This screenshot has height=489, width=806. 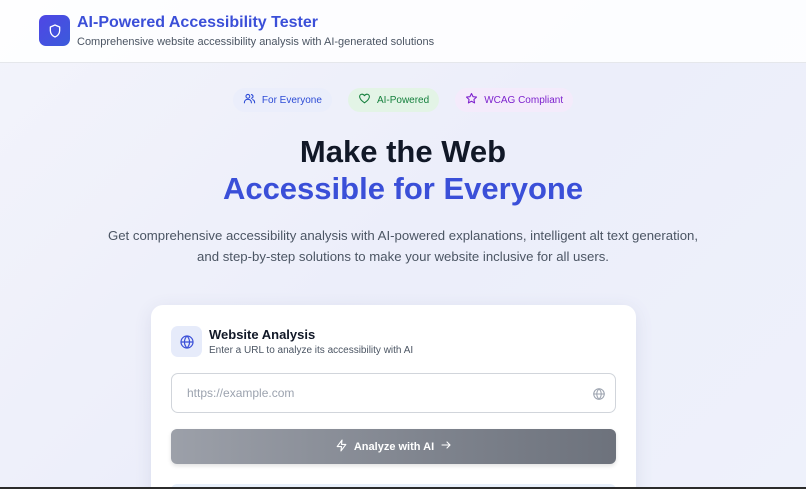 I want to click on url-input-container, so click(x=393, y=393).